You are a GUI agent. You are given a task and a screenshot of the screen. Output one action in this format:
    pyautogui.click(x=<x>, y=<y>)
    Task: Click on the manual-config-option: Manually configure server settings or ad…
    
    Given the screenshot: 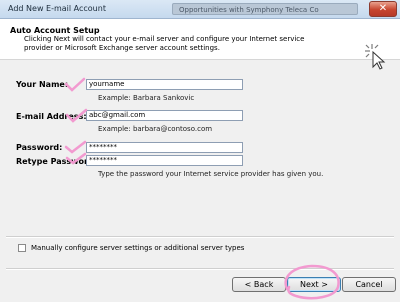 What is the action you would take?
    pyautogui.click(x=131, y=248)
    